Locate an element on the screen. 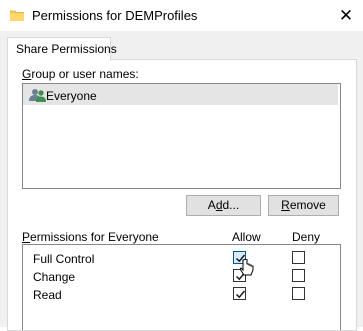 The width and height of the screenshot is (363, 331). permission-label-read: Read is located at coordinates (47, 295).